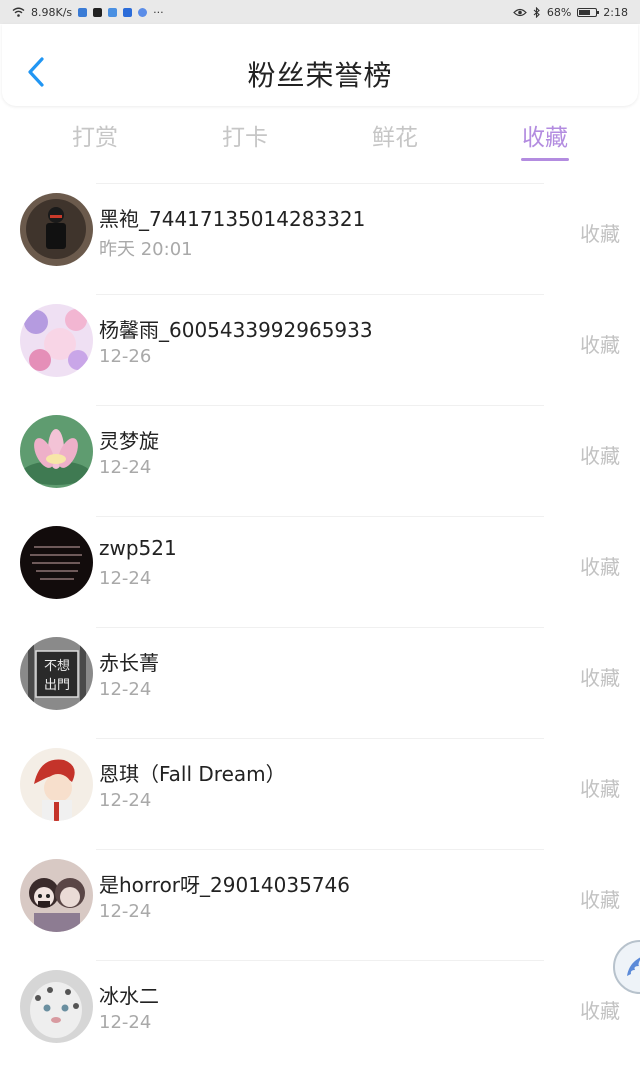  I want to click on user-name: 灵梦旋, so click(129, 441).